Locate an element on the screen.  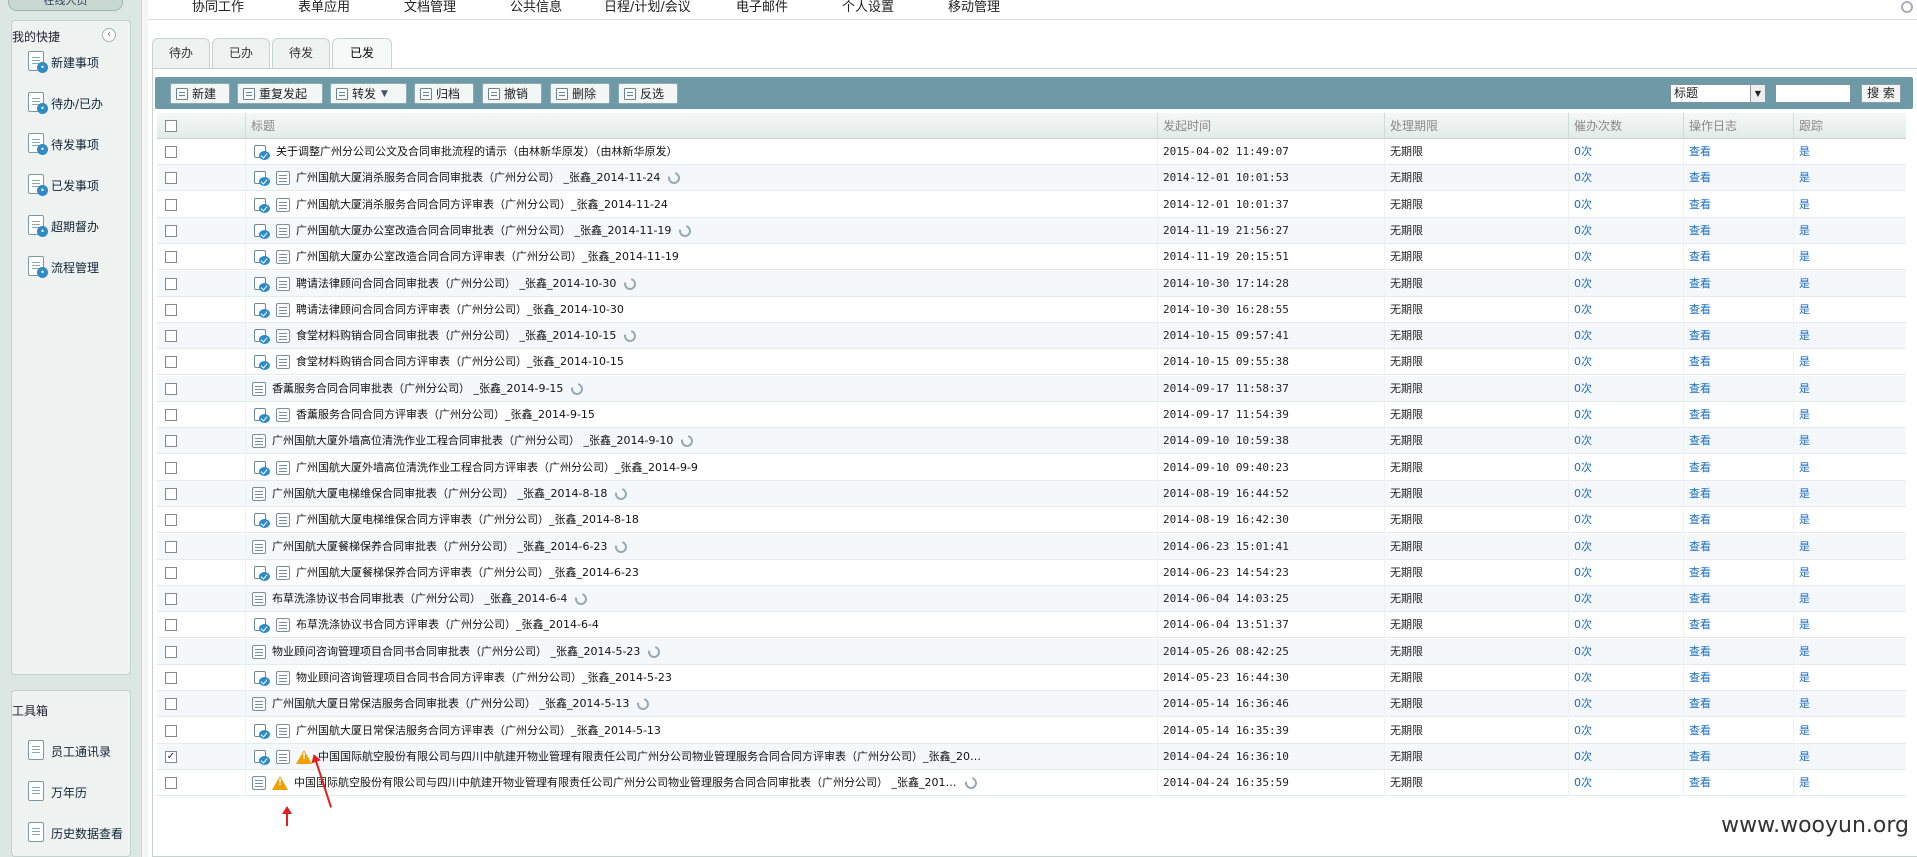
toolbar-button-3: 转发 ▼ is located at coordinates (368, 93).